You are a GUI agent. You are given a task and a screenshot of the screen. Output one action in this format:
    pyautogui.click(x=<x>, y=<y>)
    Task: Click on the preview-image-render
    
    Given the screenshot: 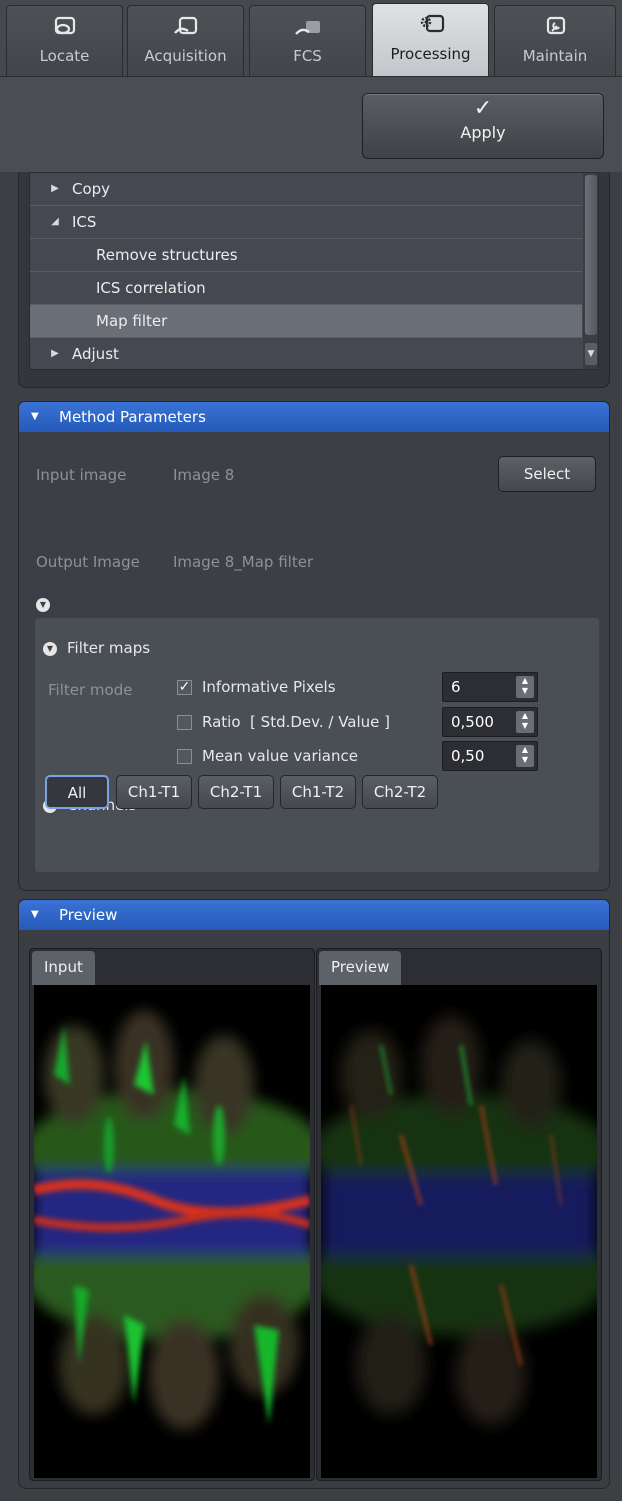 What is the action you would take?
    pyautogui.click(x=459, y=1231)
    